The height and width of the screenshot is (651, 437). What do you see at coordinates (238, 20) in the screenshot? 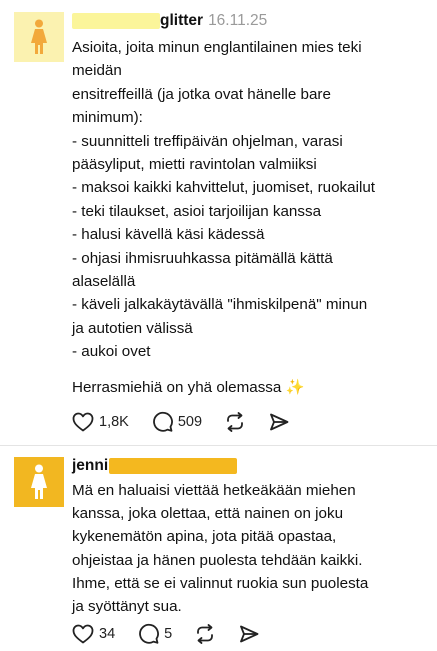
I see `timestamp: 16.11.25` at bounding box center [238, 20].